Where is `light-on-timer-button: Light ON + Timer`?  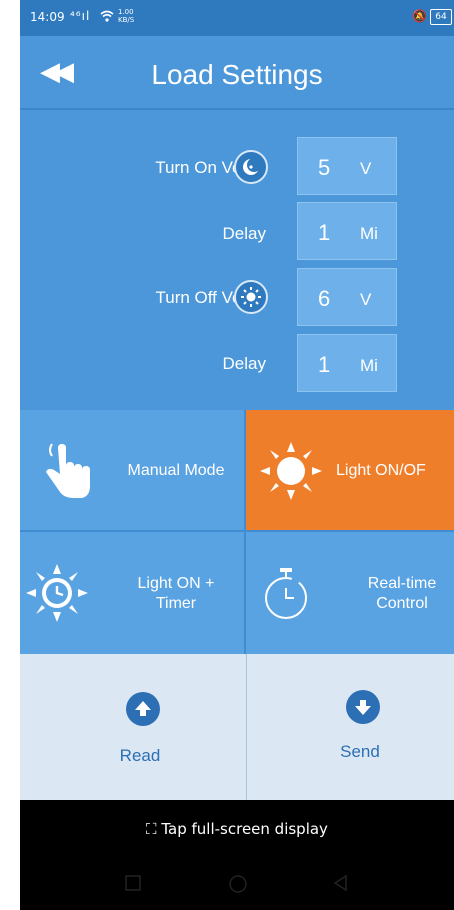 light-on-timer-button: Light ON + Timer is located at coordinates (133, 593).